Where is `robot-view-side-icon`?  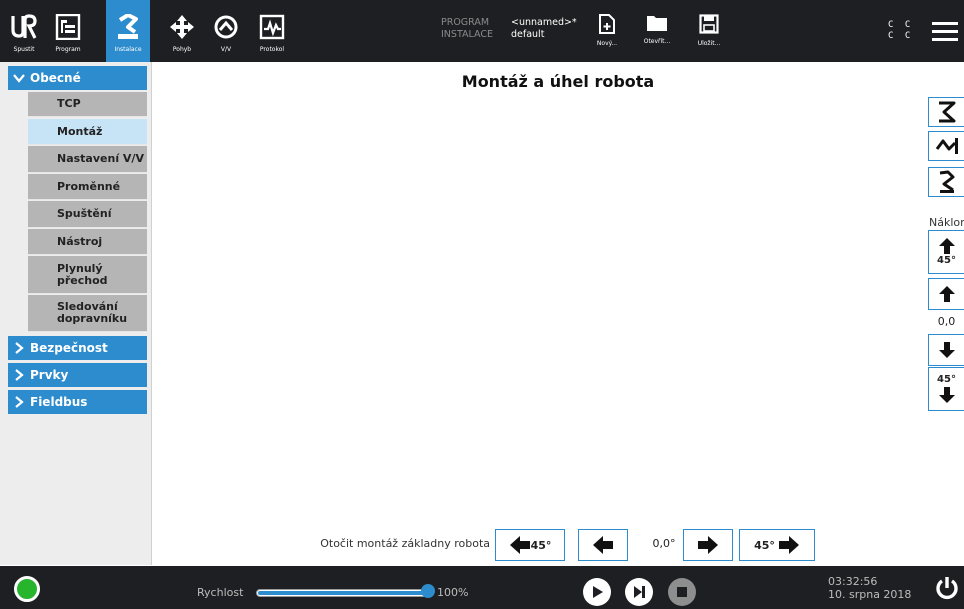
robot-view-side-icon is located at coordinates (946, 146).